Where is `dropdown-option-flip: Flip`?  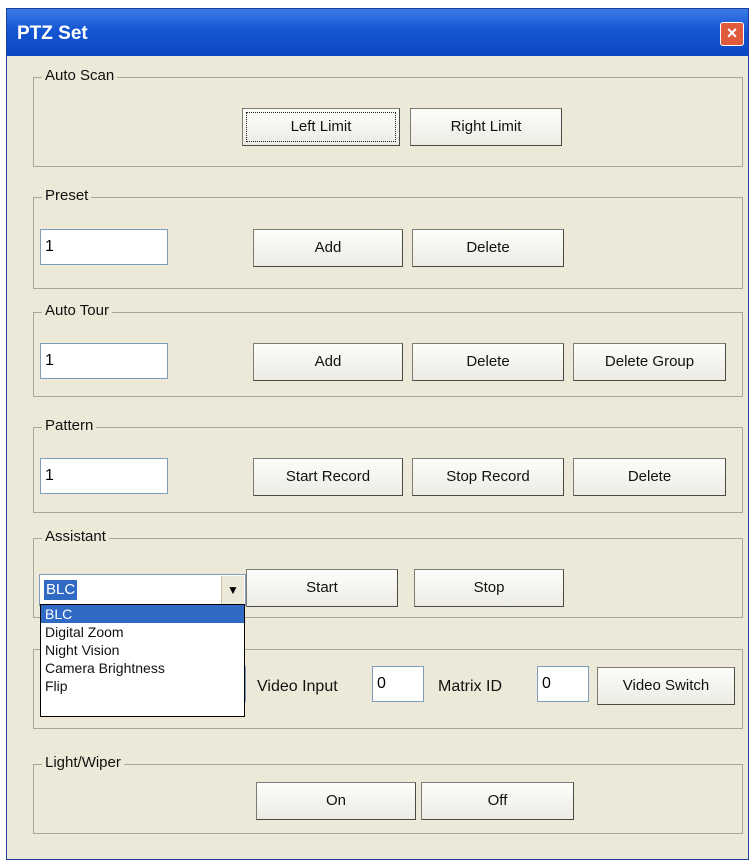
dropdown-option-flip: Flip is located at coordinates (142, 686).